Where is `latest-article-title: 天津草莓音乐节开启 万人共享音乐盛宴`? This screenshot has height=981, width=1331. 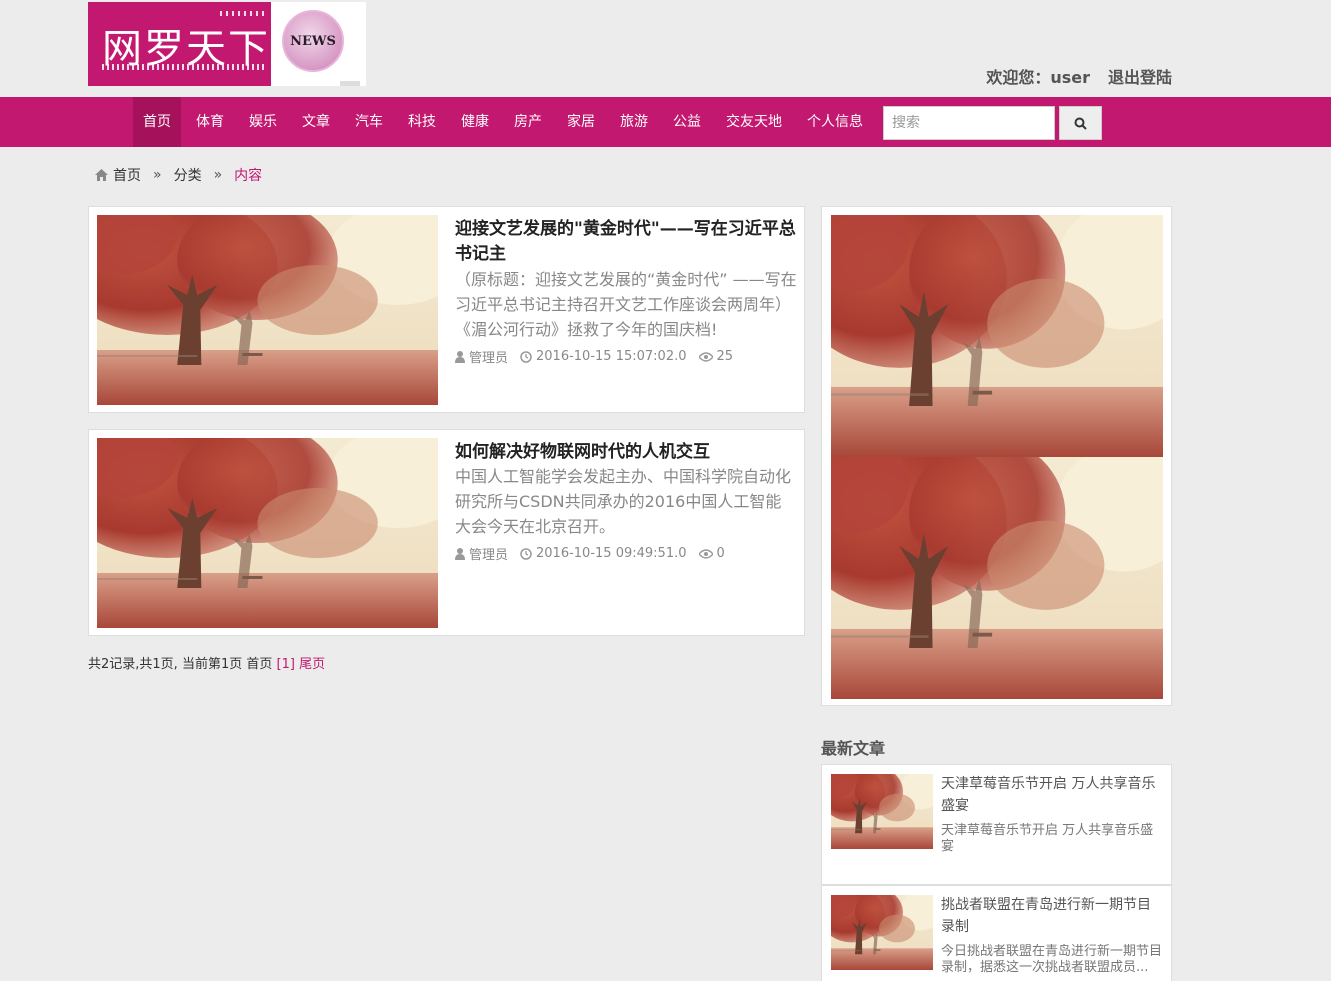 latest-article-title: 天津草莓音乐节开启 万人共享音乐盛宴 is located at coordinates (1052, 795).